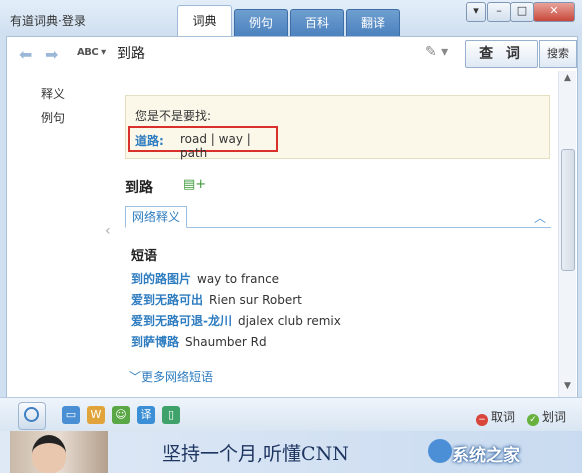 This screenshot has height=473, width=582. What do you see at coordinates (49, 454) in the screenshot?
I see `ad-person-image` at bounding box center [49, 454].